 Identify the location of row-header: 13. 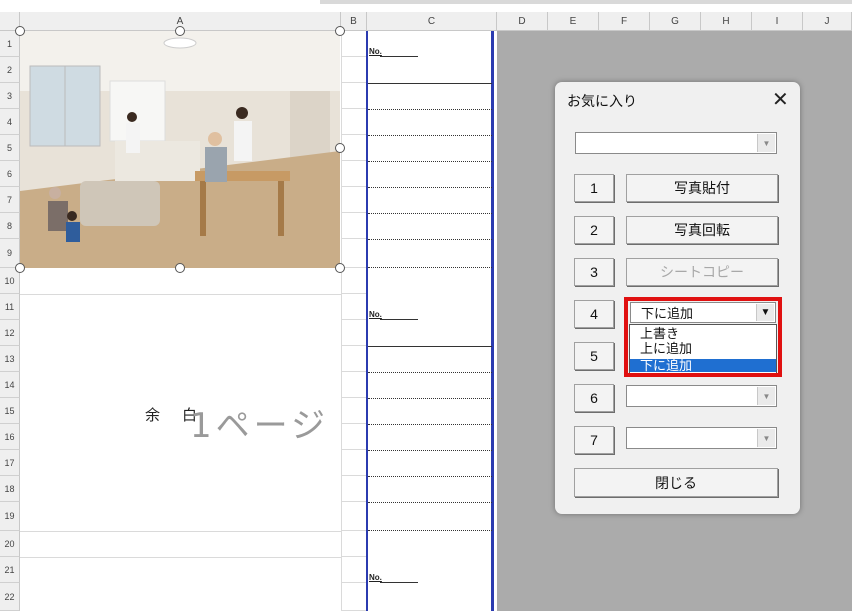
(10, 359).